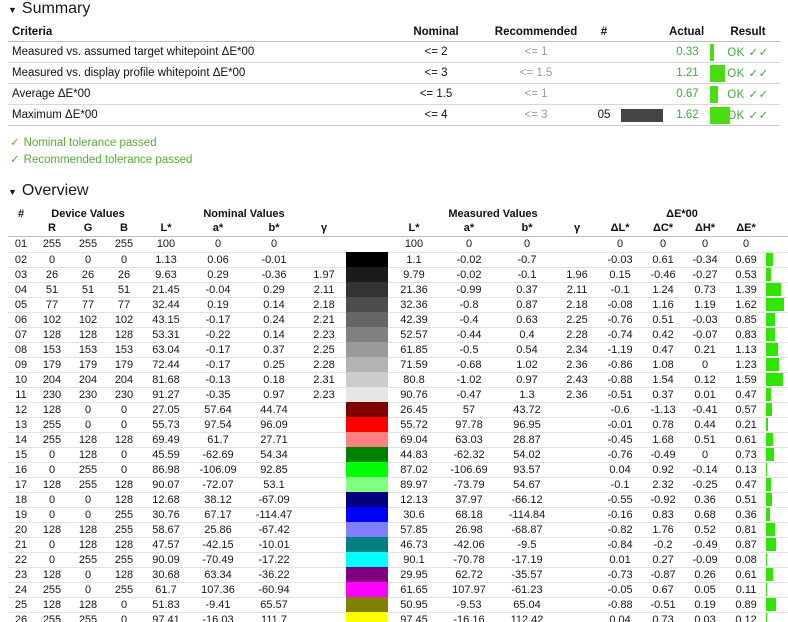 This screenshot has width=788, height=622. Describe the element at coordinates (52, 545) in the screenshot. I see `overview-cell-r: 0` at that location.